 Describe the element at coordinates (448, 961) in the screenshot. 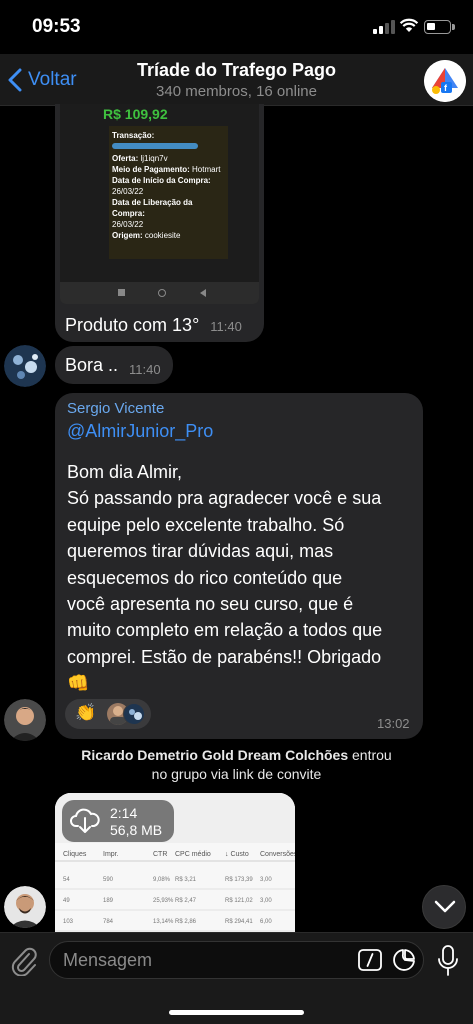

I see `microphone-icon` at that location.